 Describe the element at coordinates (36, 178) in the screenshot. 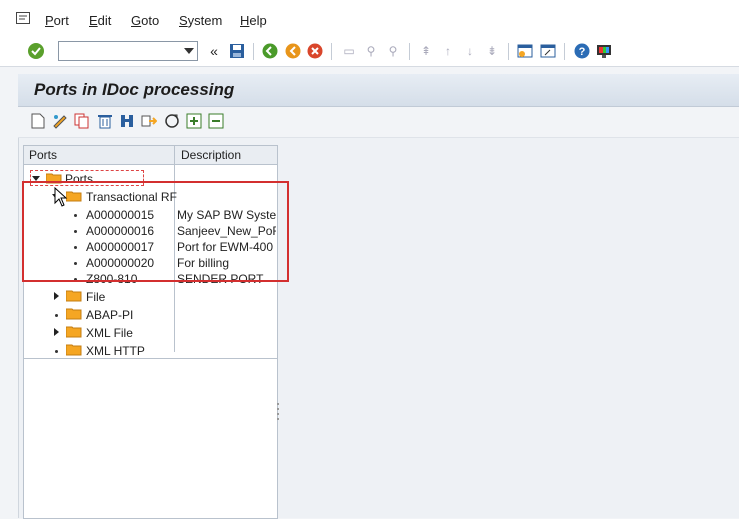

I see `collapse-arrow-icon` at that location.